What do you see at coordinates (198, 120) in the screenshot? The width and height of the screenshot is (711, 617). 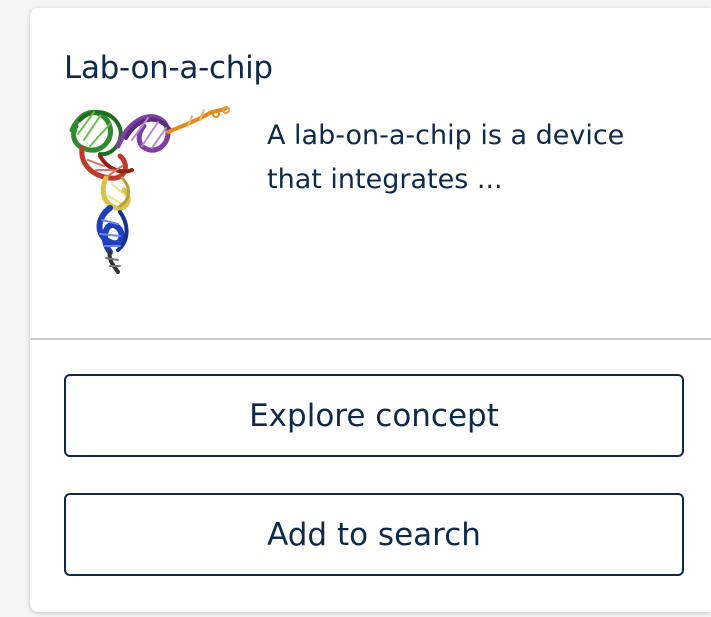 I see `orange-tail` at bounding box center [198, 120].